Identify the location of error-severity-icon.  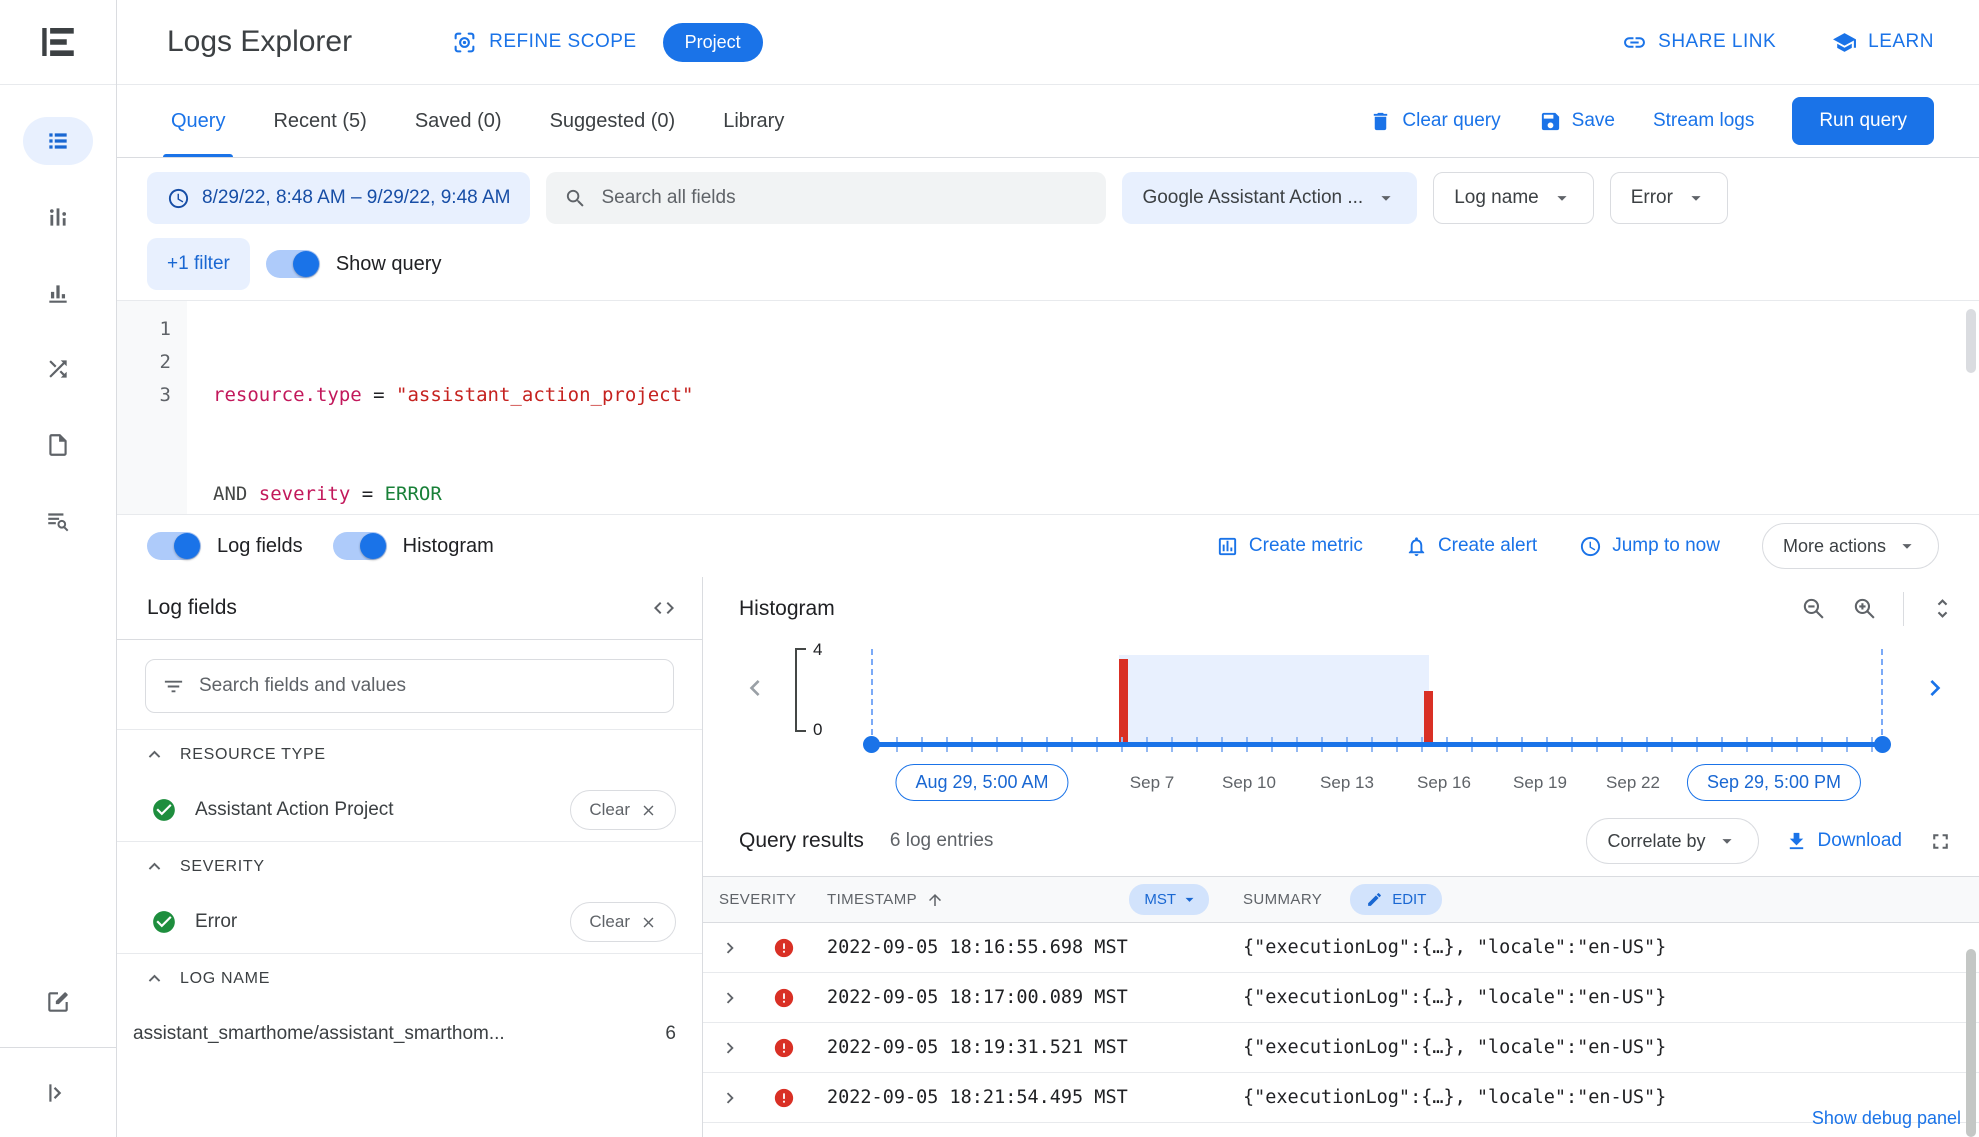
(784, 1098).